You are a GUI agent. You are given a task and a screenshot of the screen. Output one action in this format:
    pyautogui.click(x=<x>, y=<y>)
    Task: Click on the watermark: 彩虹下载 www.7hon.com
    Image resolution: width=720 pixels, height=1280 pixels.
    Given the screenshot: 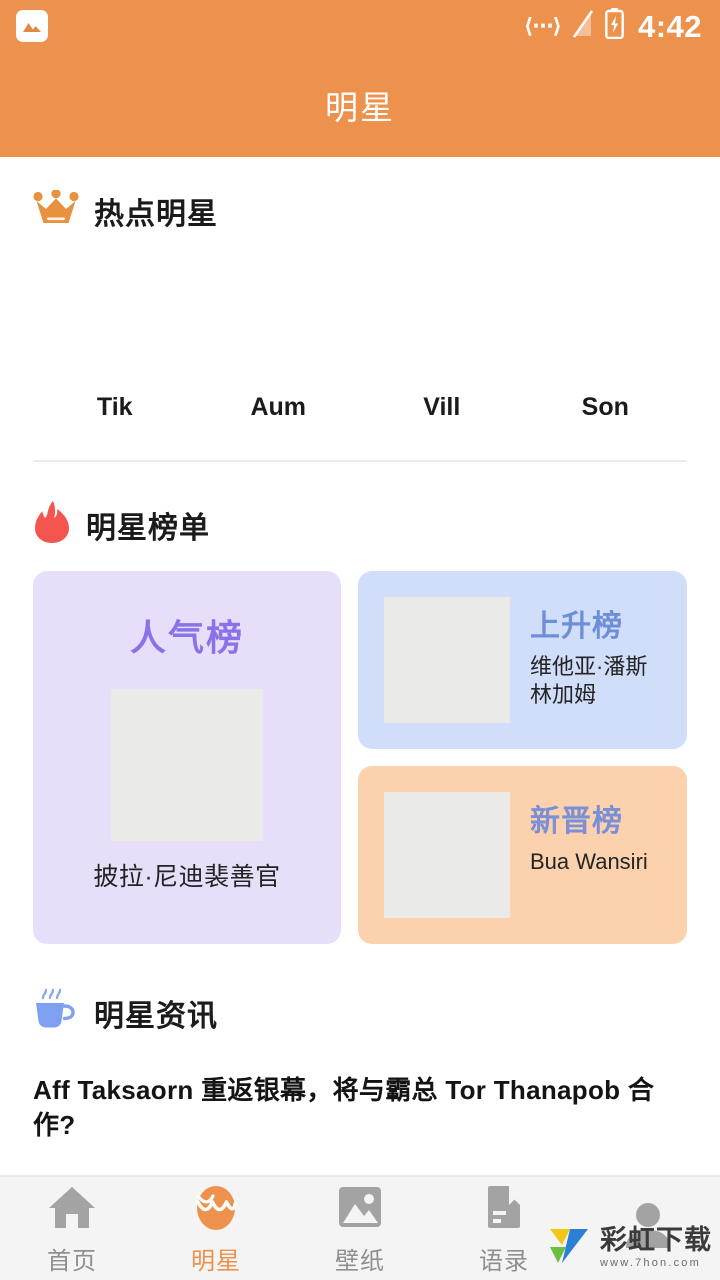 What is the action you would take?
    pyautogui.click(x=630, y=1247)
    